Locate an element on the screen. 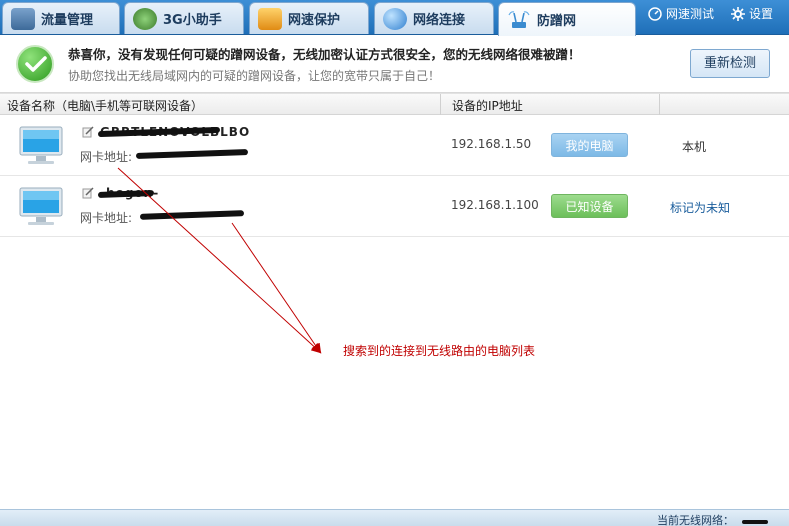  status-bar: 当前无线网络： is located at coordinates (394, 517).